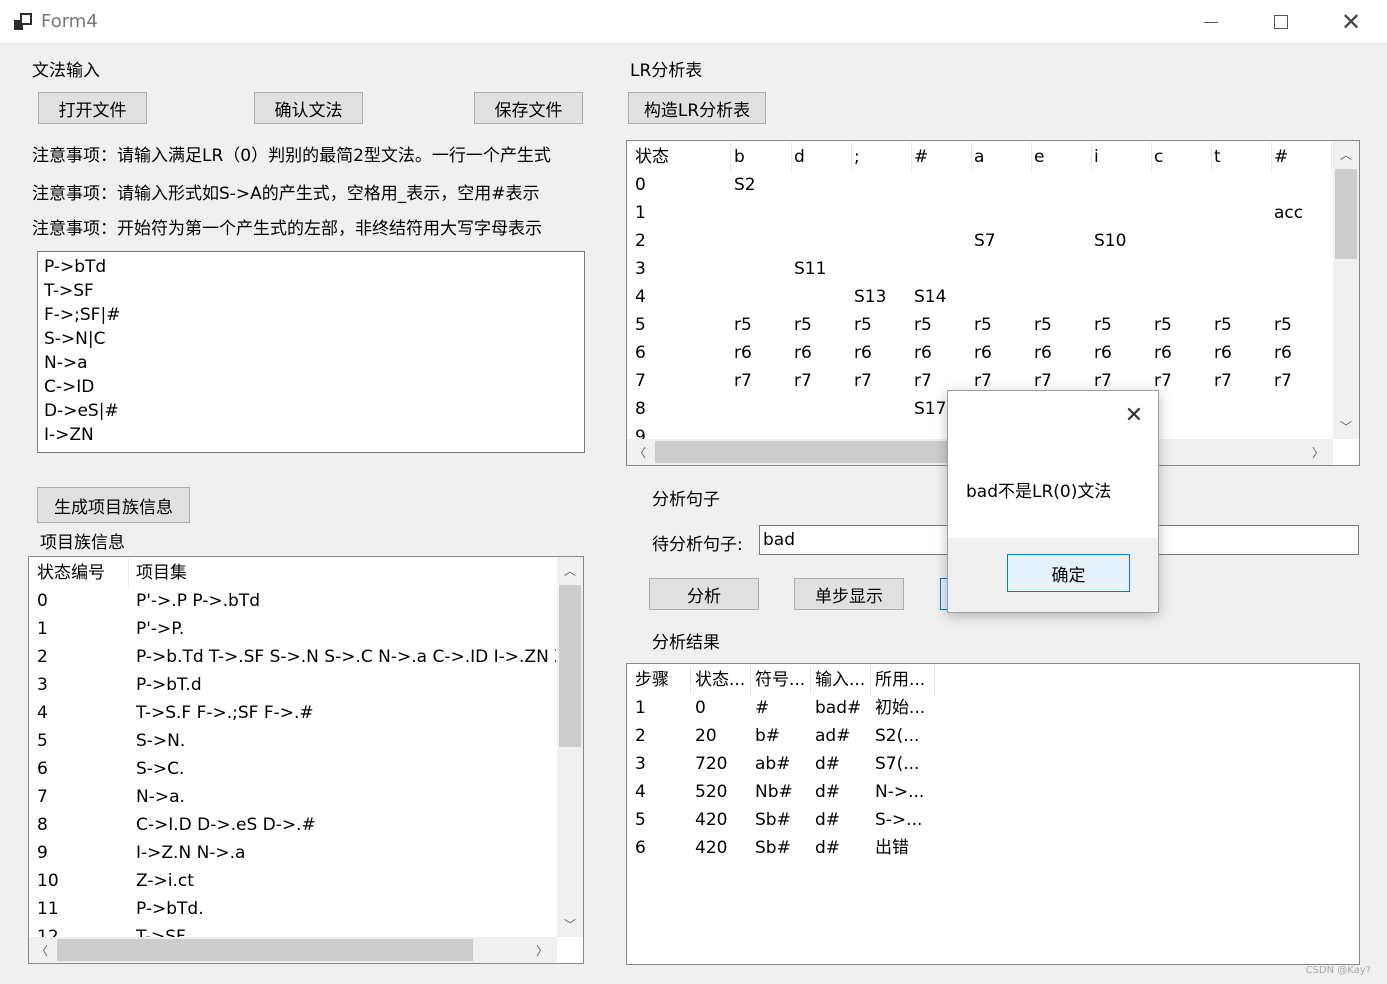  What do you see at coordinates (763, 157) in the screenshot?
I see `lr-header-cell: b` at bounding box center [763, 157].